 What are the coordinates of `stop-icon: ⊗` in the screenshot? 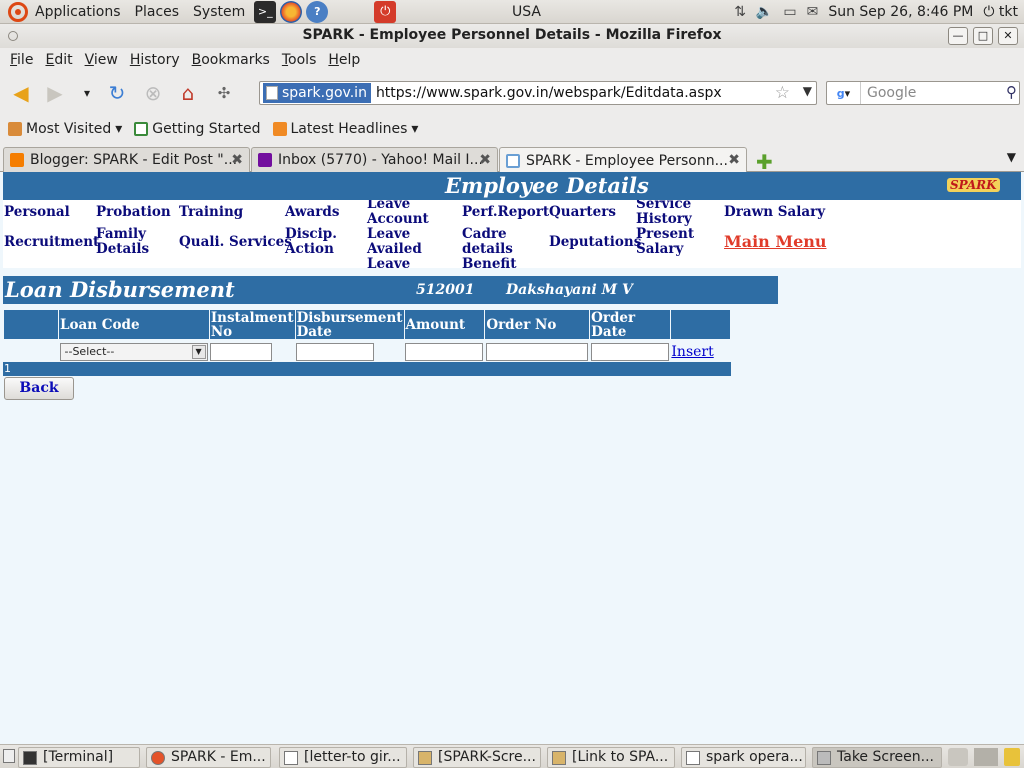 It's located at (153, 93).